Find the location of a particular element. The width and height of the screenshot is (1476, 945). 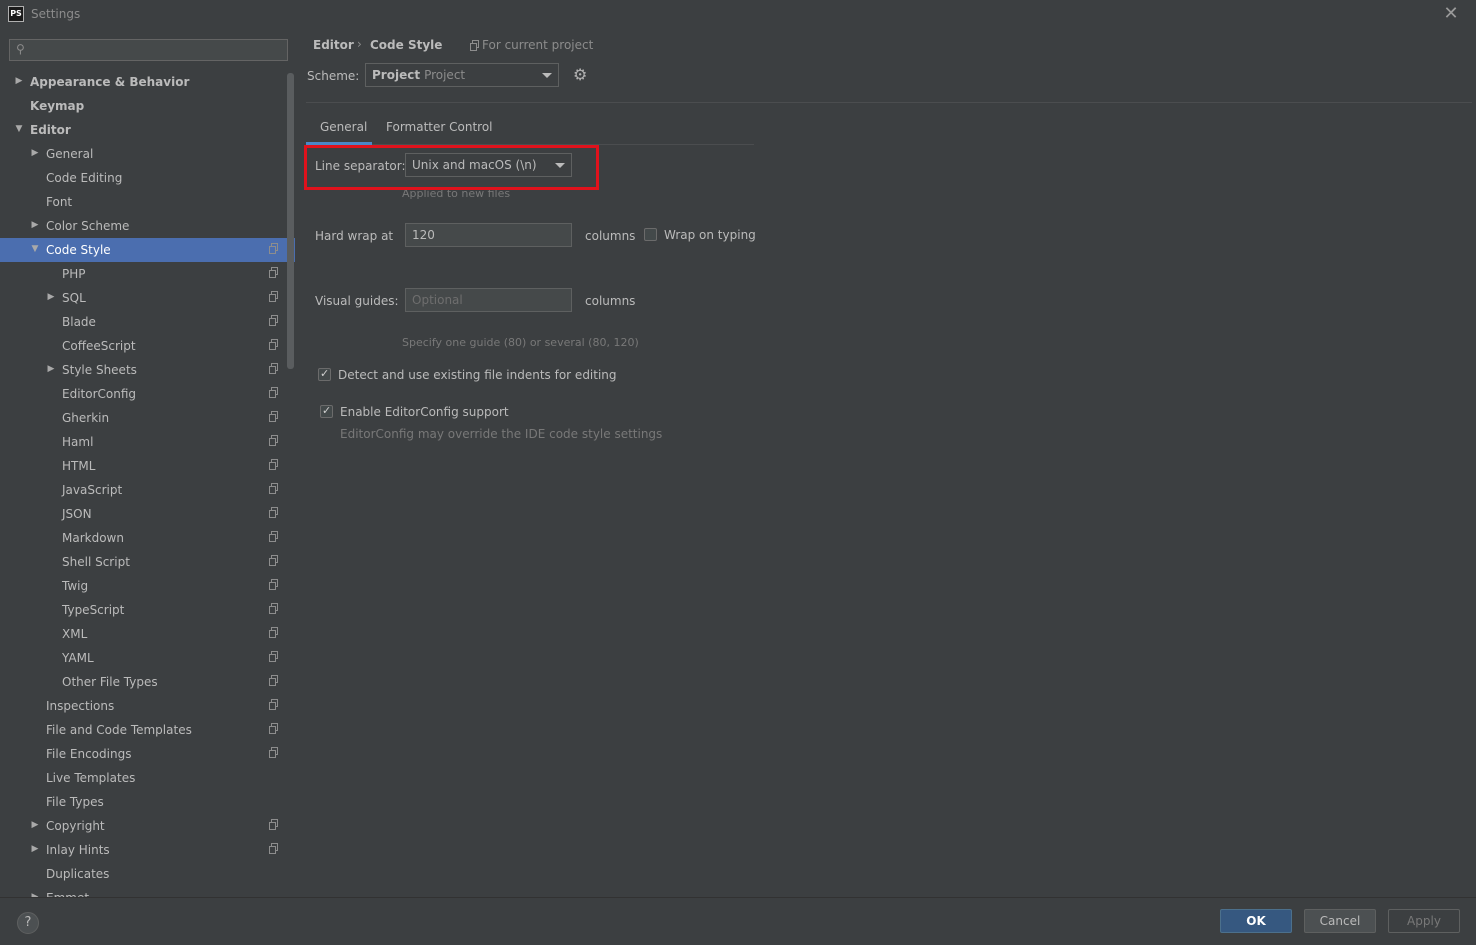

tree-item-color-scheme: ▶ Color Scheme is located at coordinates (147, 226).